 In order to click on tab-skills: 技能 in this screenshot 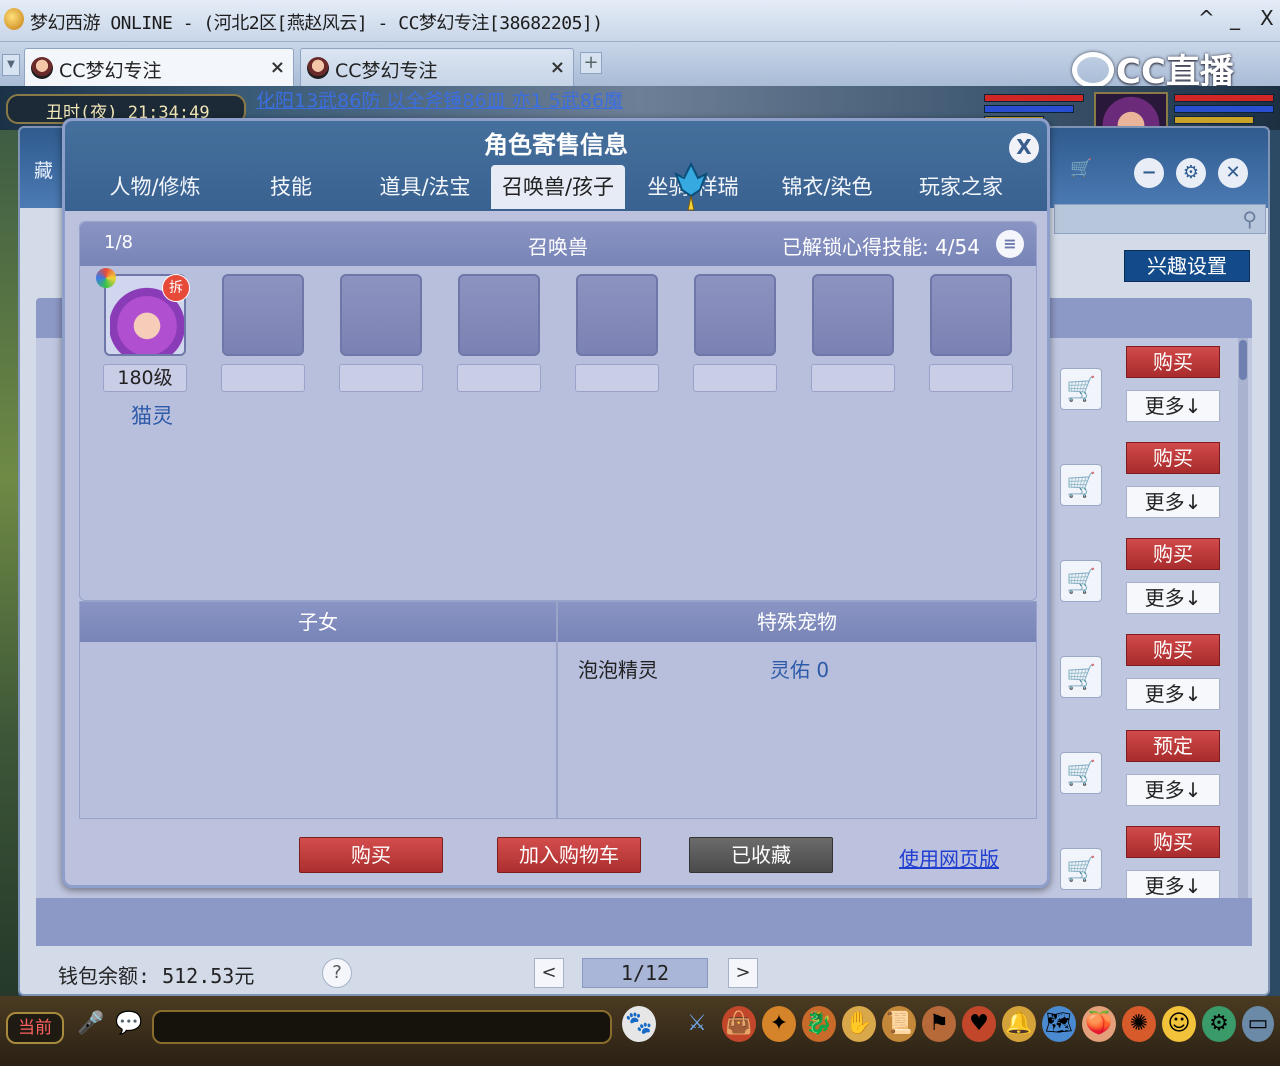, I will do `click(291, 187)`.